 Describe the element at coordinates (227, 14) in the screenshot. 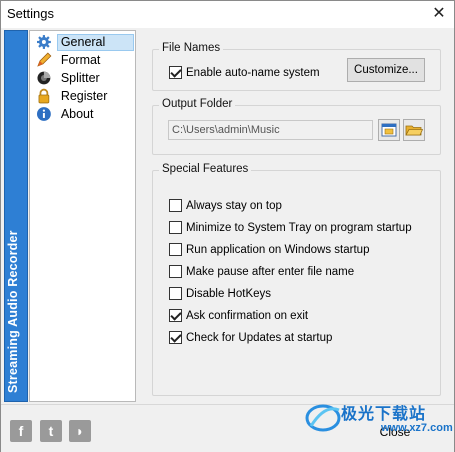

I see `title-bar: Settings ✕` at that location.